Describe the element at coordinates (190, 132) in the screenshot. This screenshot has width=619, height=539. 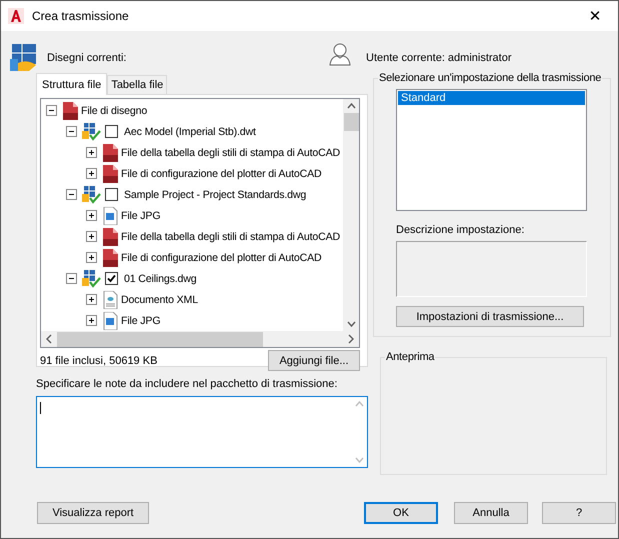
I see `tree-item: Aec Model (Imperial Stb).dwt` at that location.